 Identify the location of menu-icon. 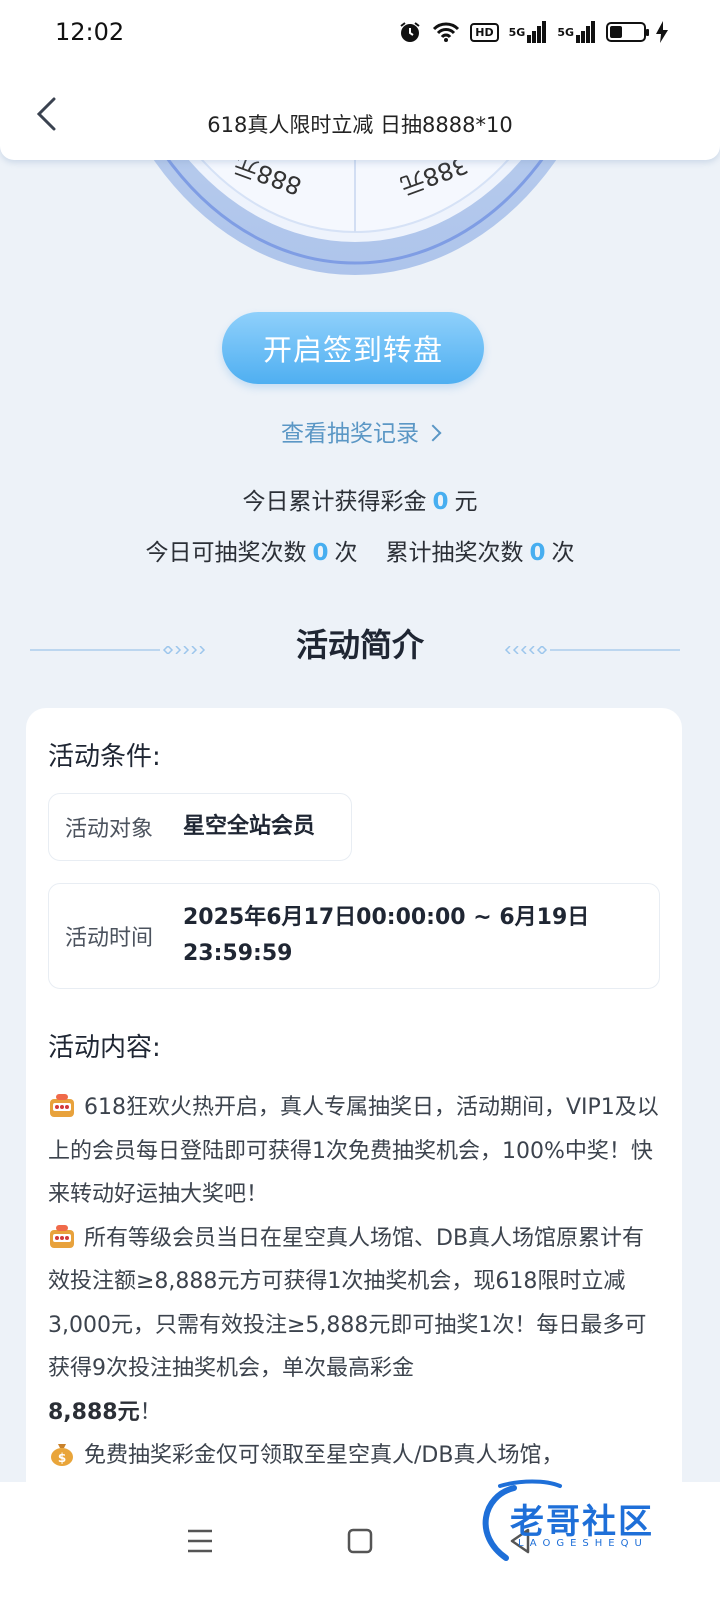
(200, 1541).